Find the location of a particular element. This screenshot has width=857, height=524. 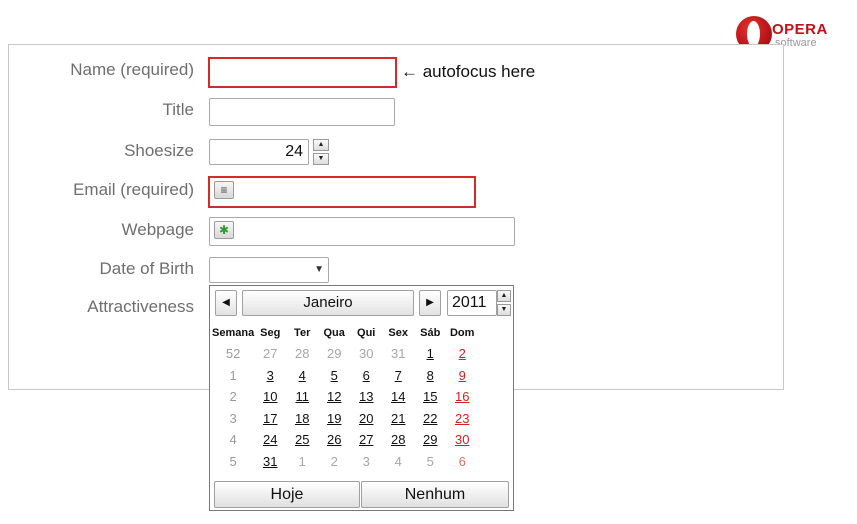

name-label: Name (required) is located at coordinates (132, 69).